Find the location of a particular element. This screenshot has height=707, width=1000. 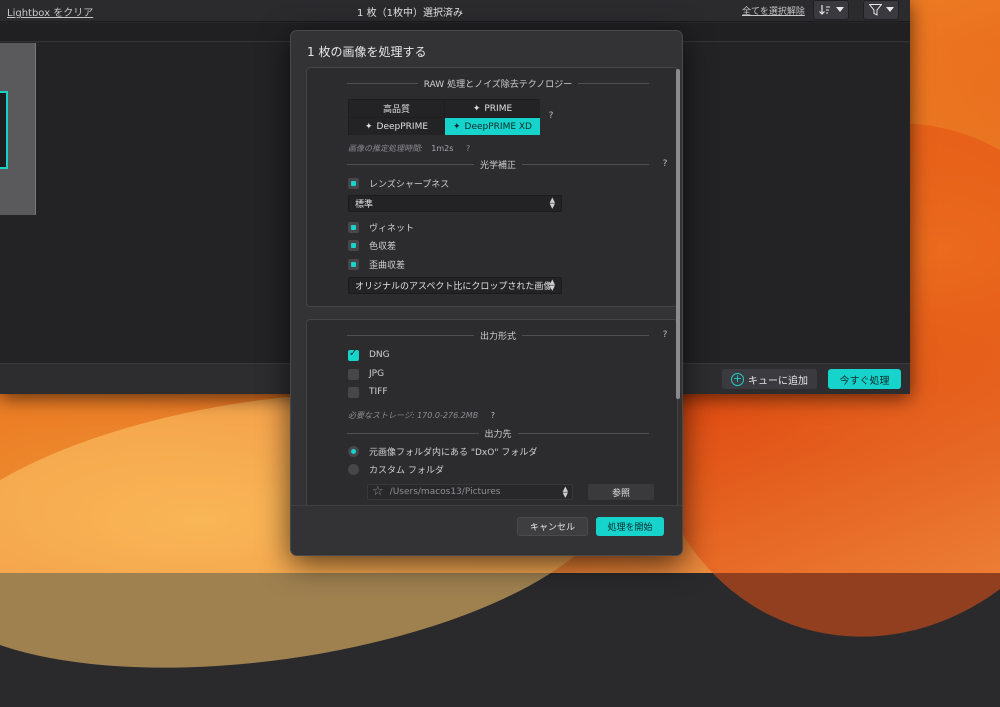

distortion-label: 歪曲収差 is located at coordinates (387, 265).